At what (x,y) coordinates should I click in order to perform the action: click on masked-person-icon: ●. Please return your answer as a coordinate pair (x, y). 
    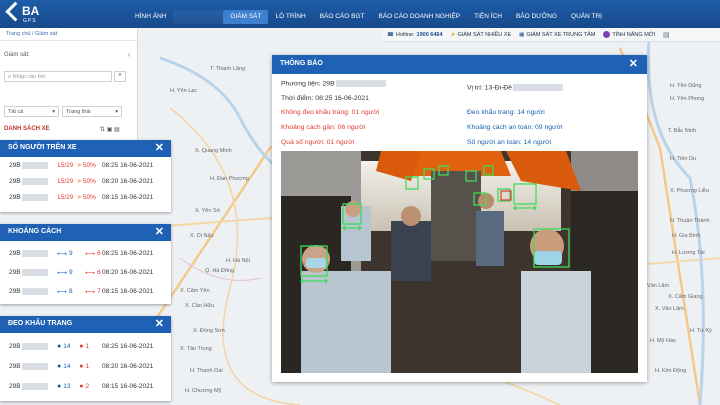
    Looking at the image, I should click on (59, 366).